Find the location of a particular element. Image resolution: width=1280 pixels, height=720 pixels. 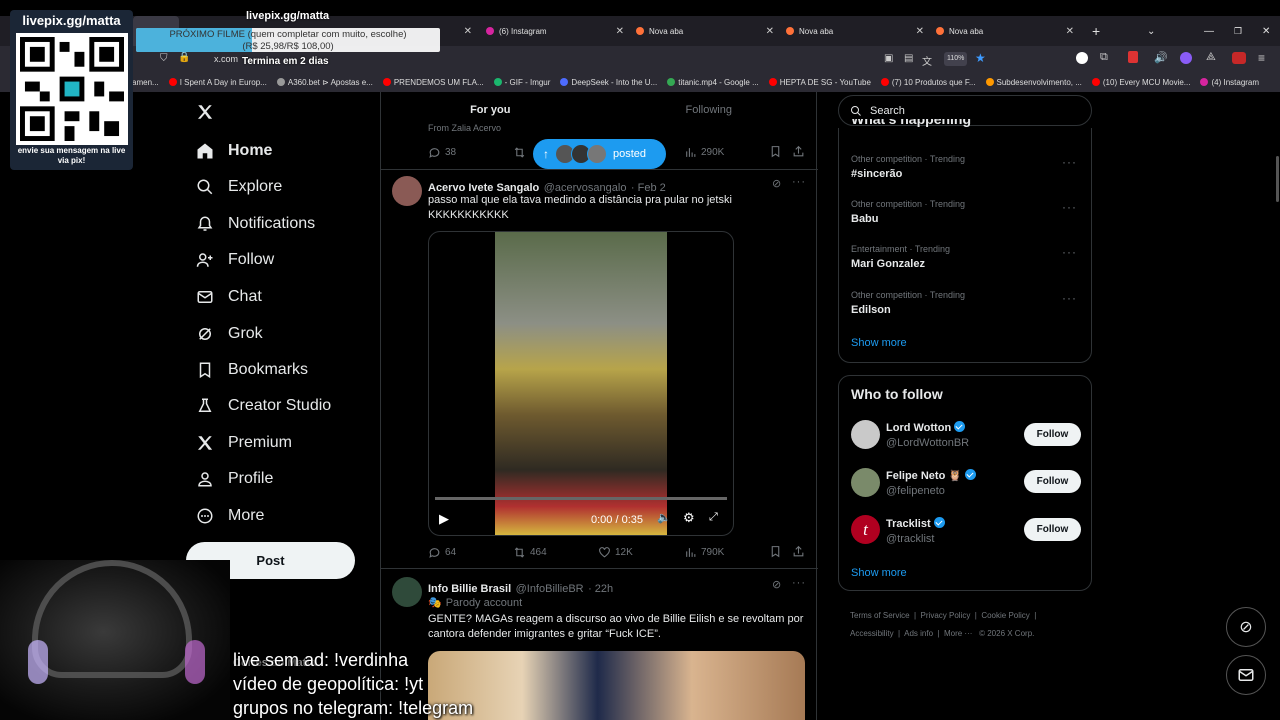

like-count: 12K is located at coordinates (615, 552).